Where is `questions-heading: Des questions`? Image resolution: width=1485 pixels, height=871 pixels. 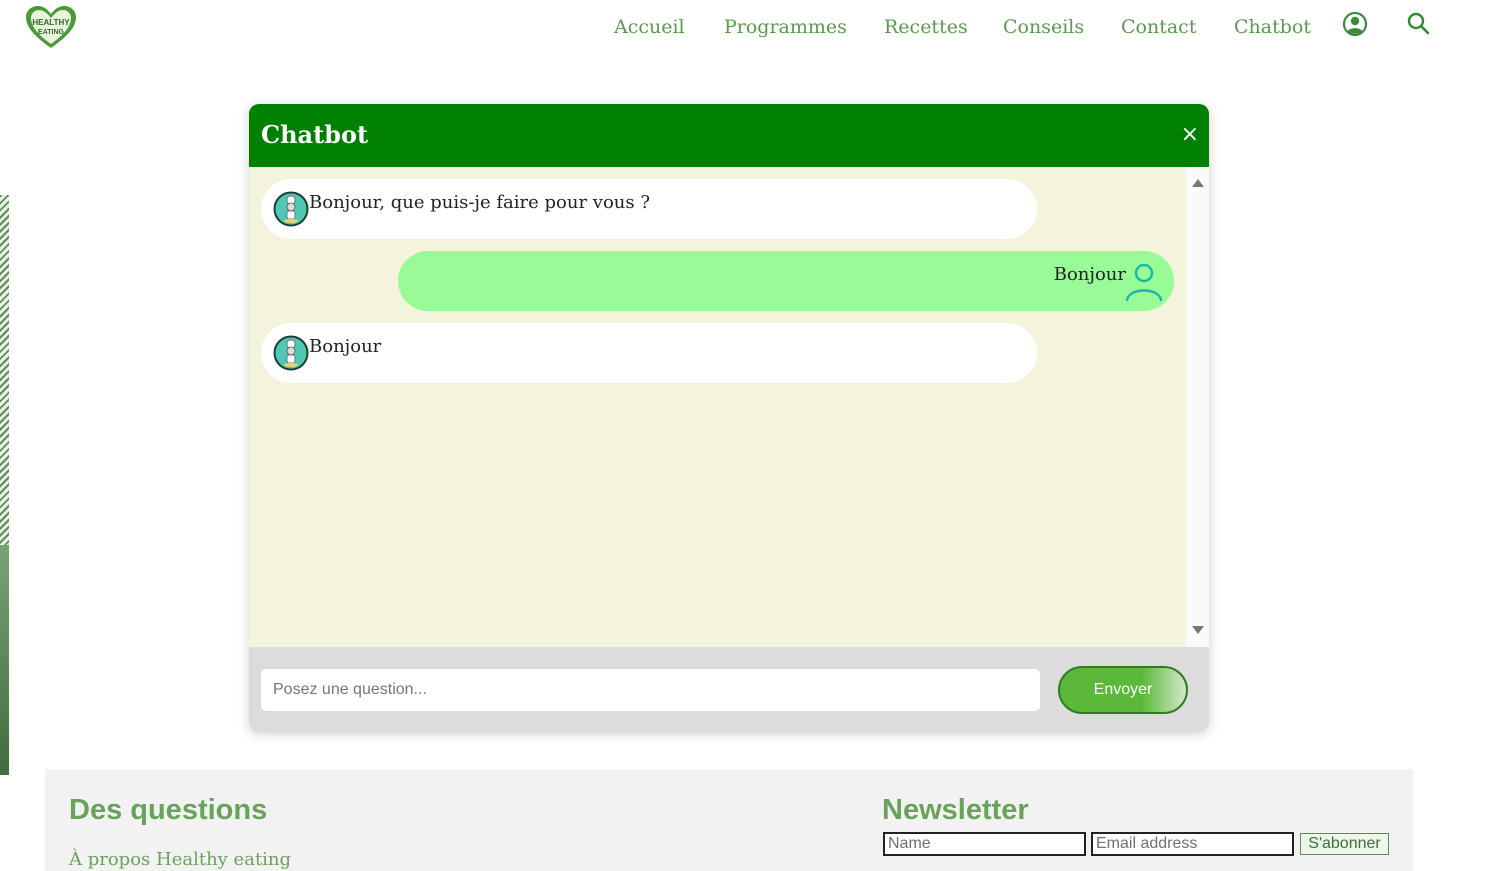 questions-heading: Des questions is located at coordinates (168, 810).